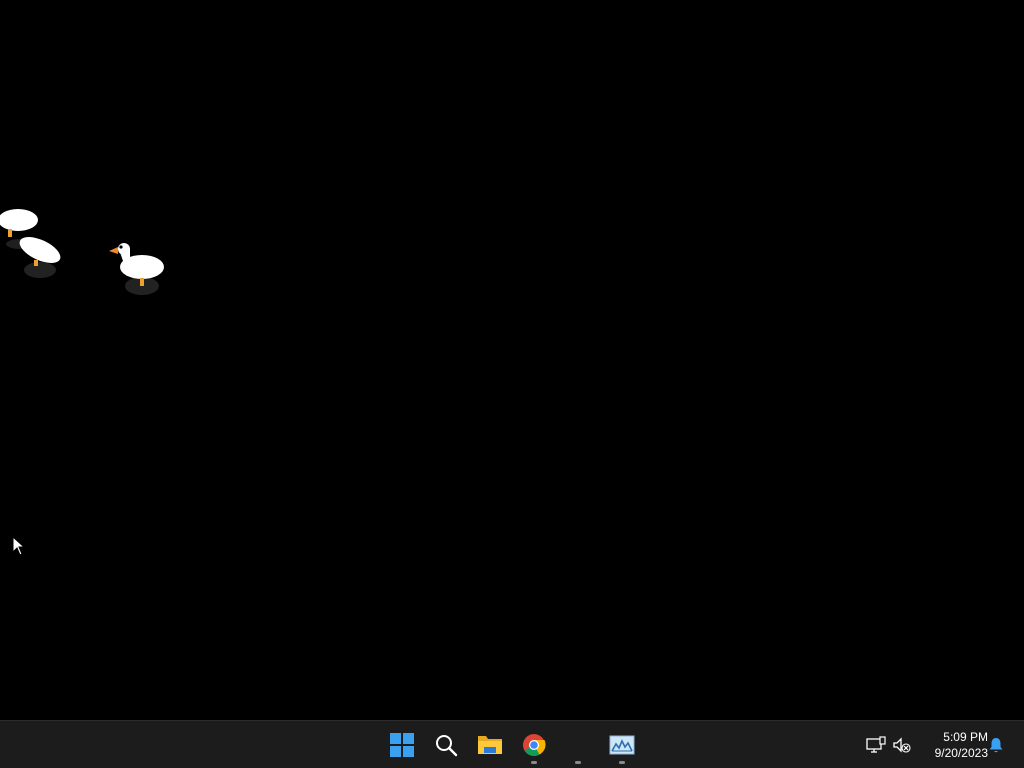 The width and height of the screenshot is (1024, 768). I want to click on chrome-icon, so click(534, 745).